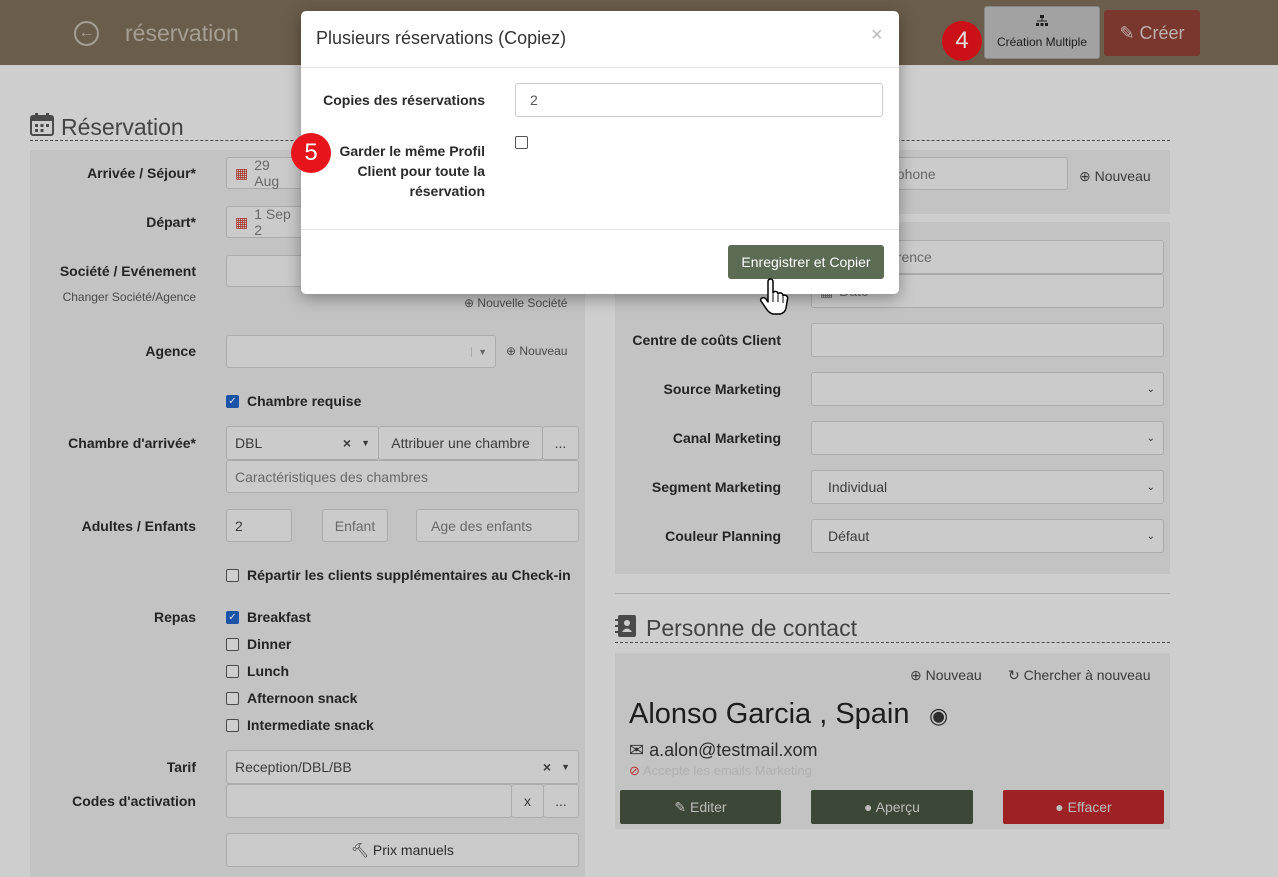 The image size is (1278, 877). I want to click on save-and-copy-button: Enregistrer et Copier, so click(806, 262).